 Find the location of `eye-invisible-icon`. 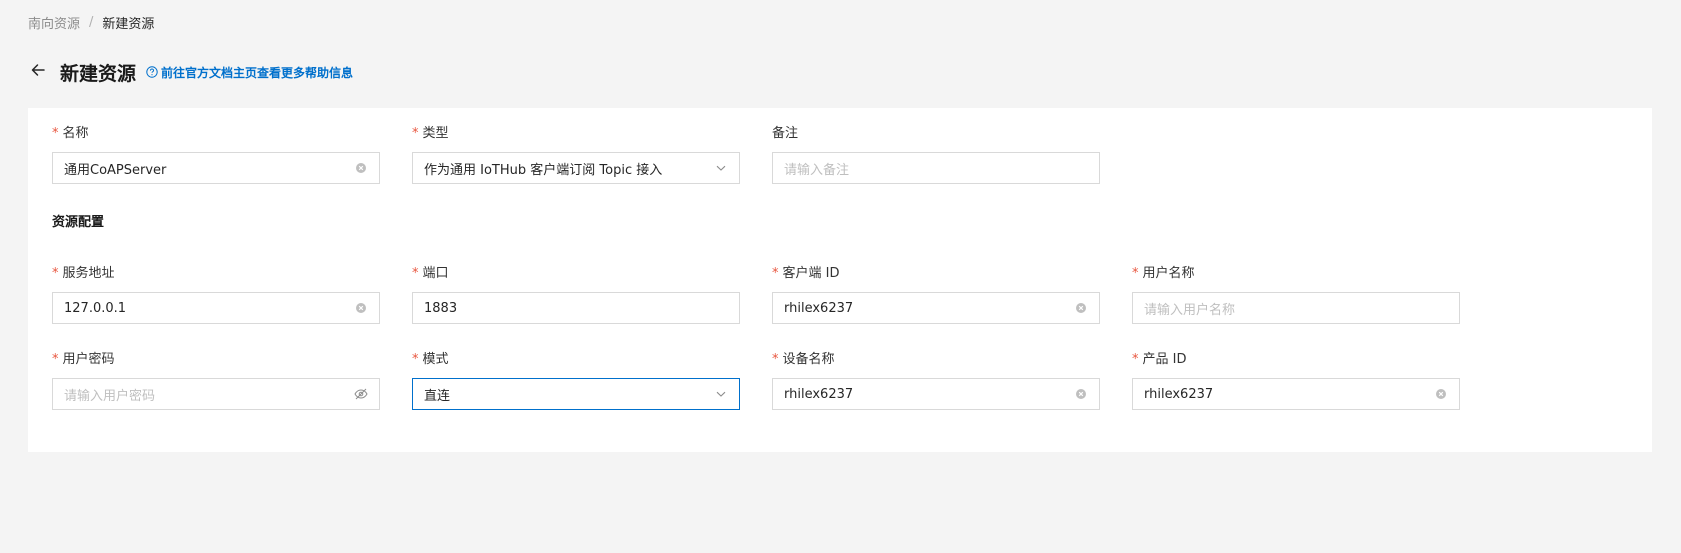

eye-invisible-icon is located at coordinates (361, 394).